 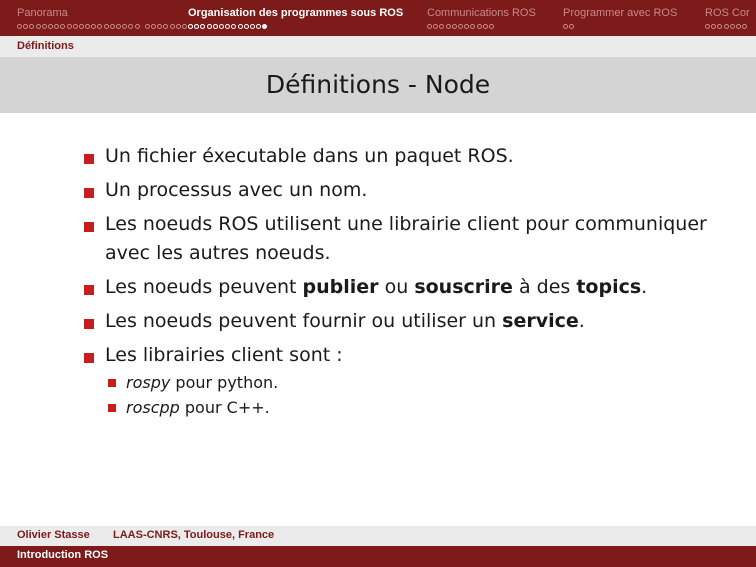 I want to click on emphasized-term: topics, so click(x=609, y=287).